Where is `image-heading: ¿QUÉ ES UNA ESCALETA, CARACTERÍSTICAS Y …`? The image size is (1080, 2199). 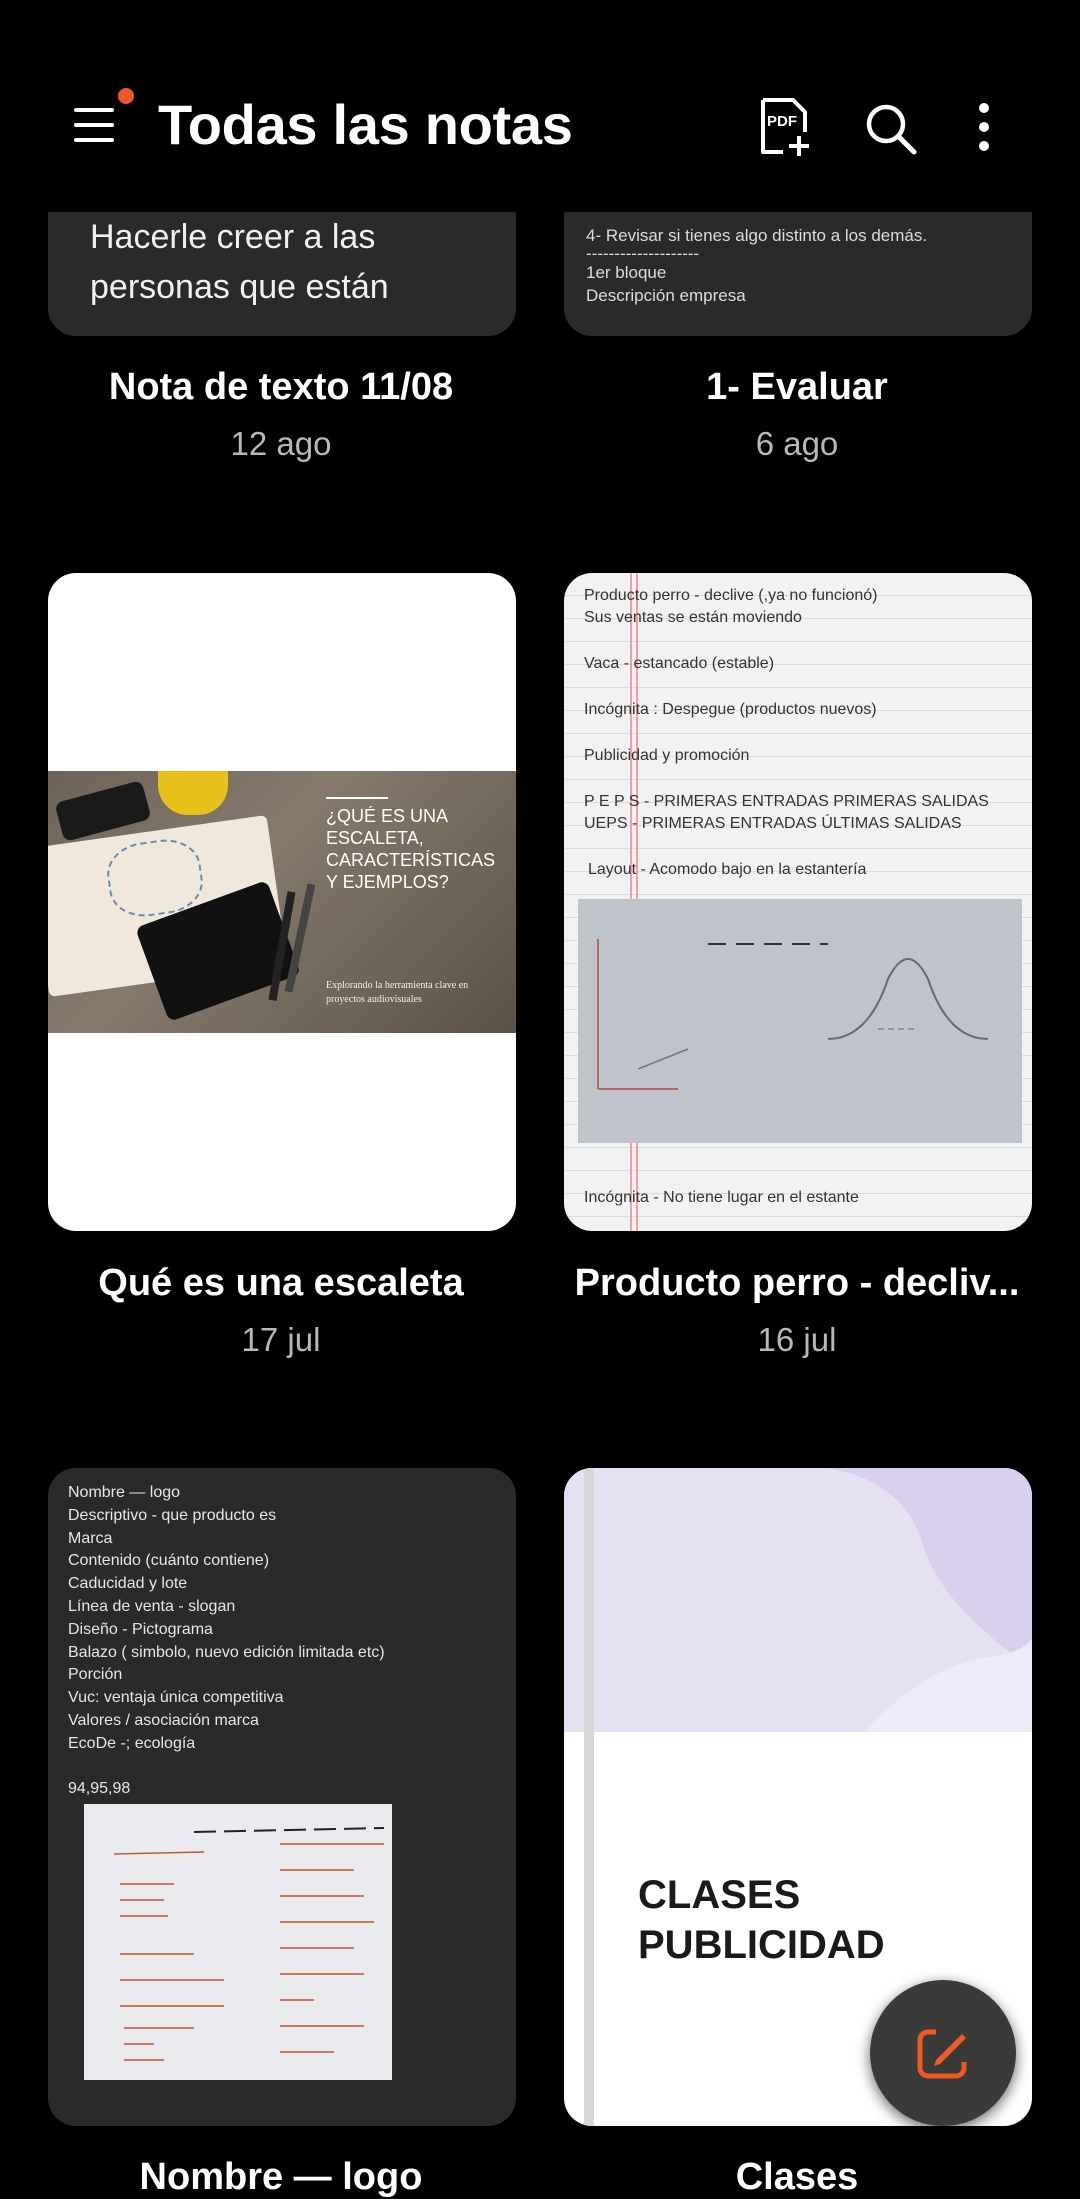 image-heading: ¿QUÉ ES UNA ESCALETA, CARACTERÍSTICAS Y … is located at coordinates (411, 849).